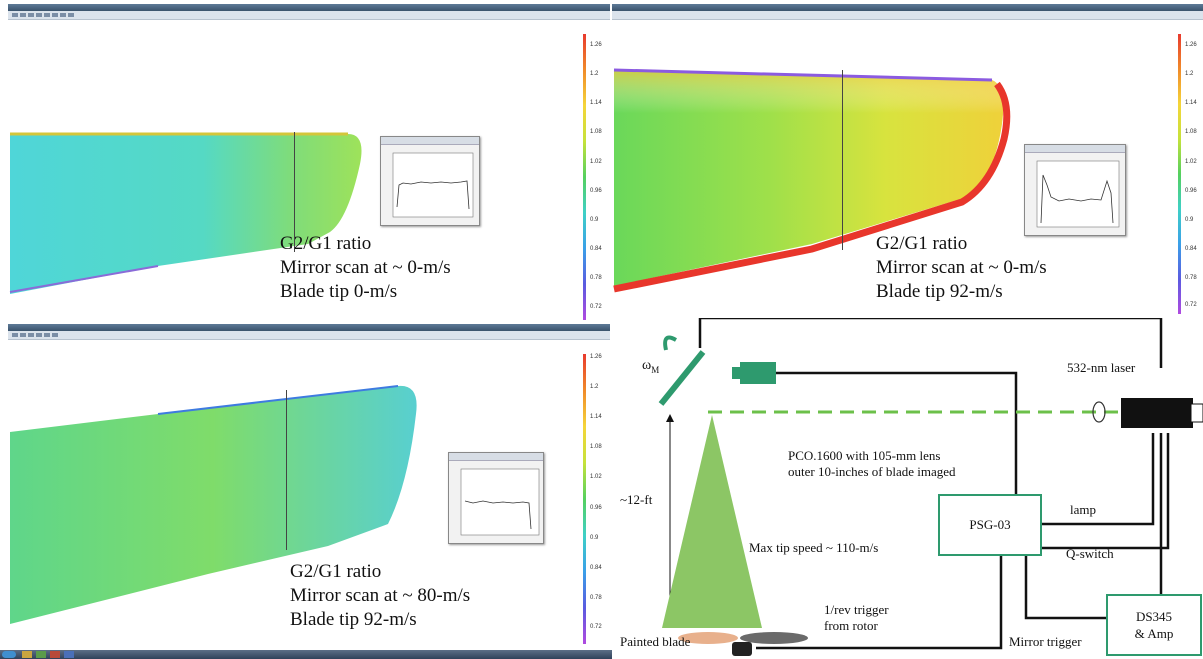  What do you see at coordinates (1154, 625) in the screenshot?
I see `ds345-box: DS345 & Amp` at bounding box center [1154, 625].